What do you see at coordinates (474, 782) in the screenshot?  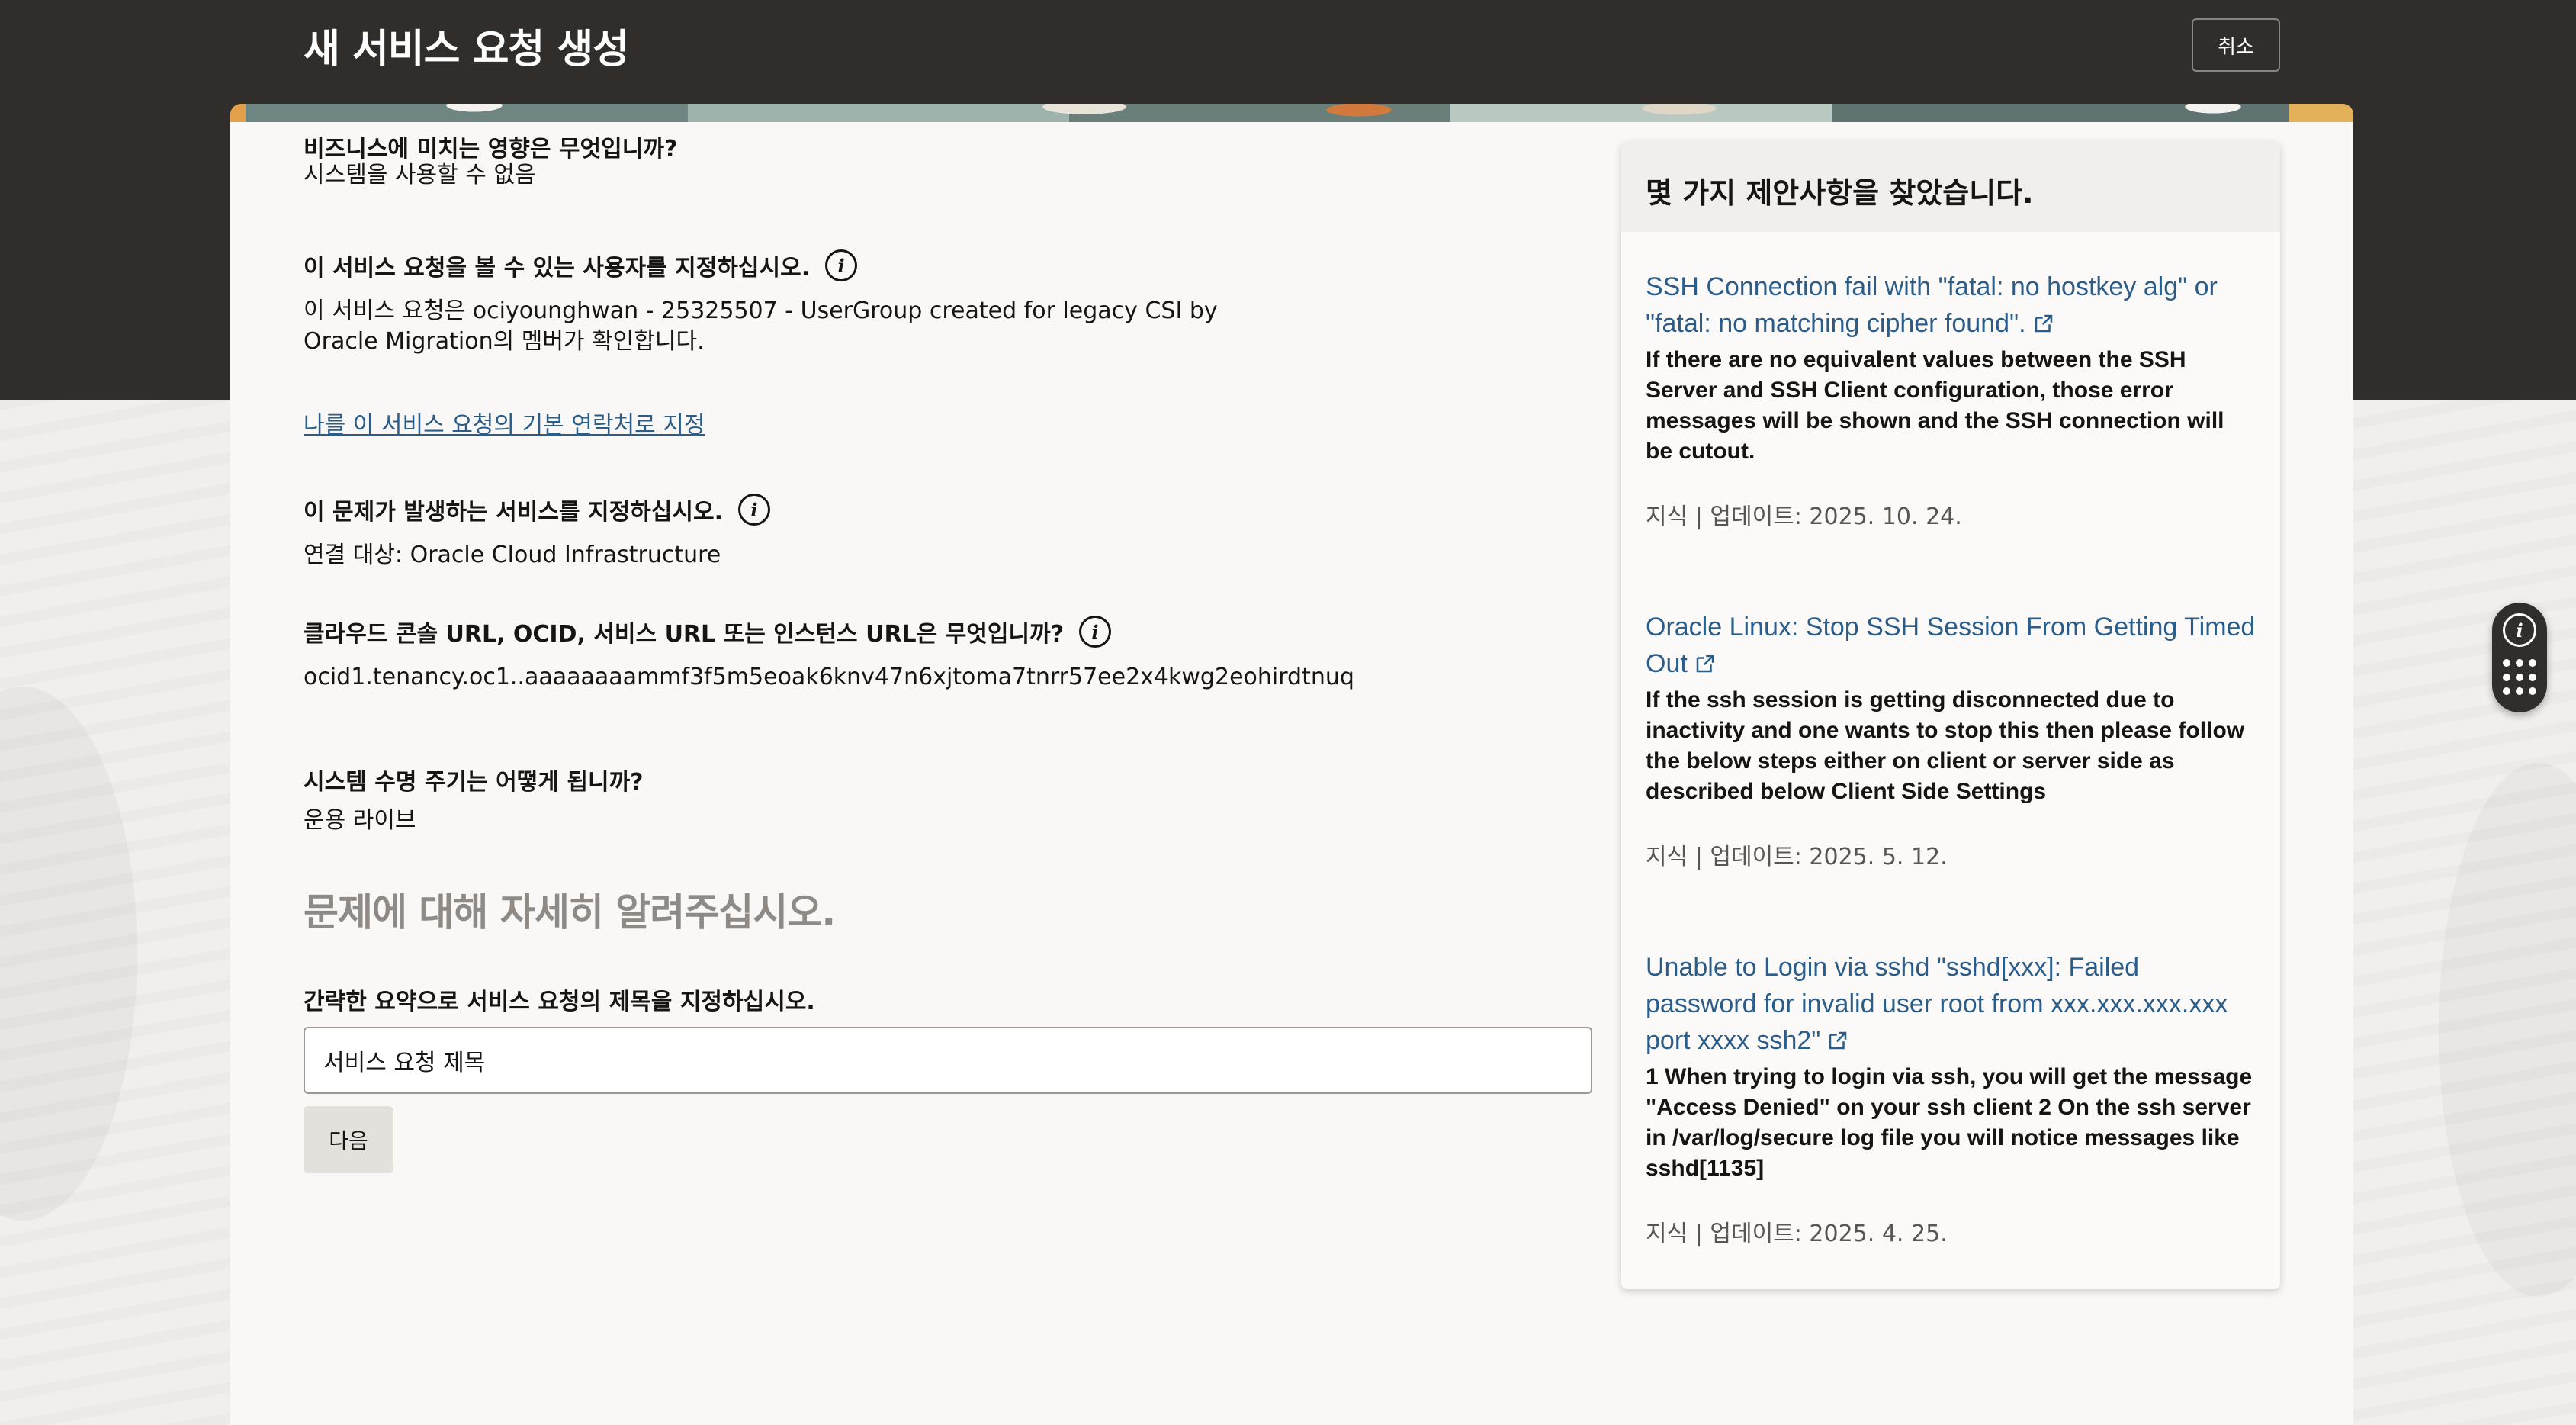 I see `lifecycle-label: 시스템 수명 주기는 어떻게 됩니까?` at bounding box center [474, 782].